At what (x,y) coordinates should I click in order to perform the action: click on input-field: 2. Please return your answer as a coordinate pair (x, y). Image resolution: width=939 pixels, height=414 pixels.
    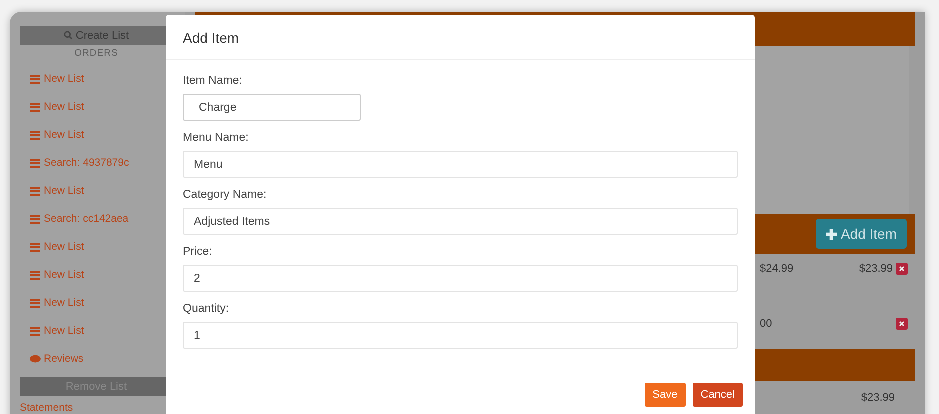
    Looking at the image, I should click on (460, 278).